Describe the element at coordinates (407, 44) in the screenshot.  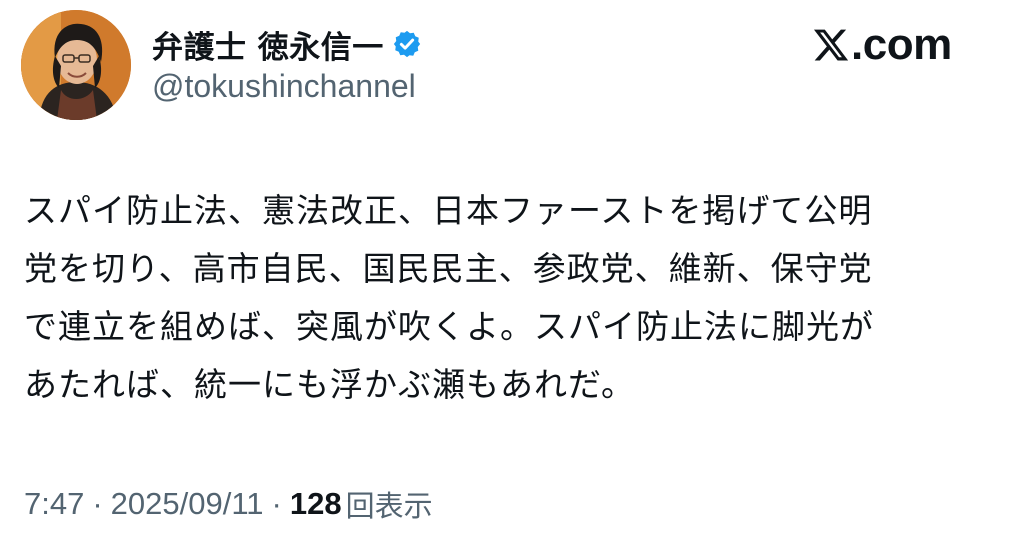
I see `verified-badge-icon` at that location.